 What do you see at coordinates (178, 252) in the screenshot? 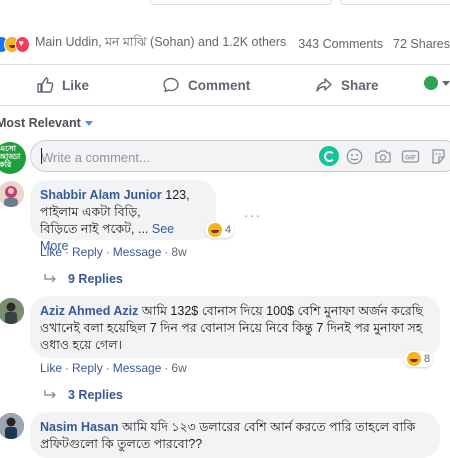
I see `comment-timestamp: 8w` at bounding box center [178, 252].